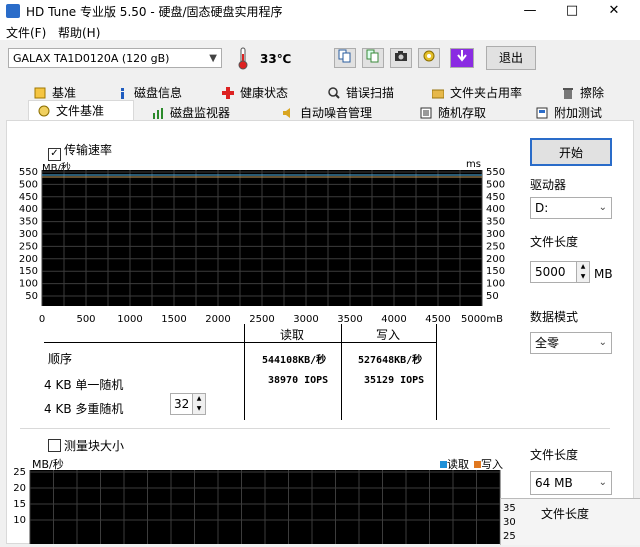 This screenshot has height=547, width=640. What do you see at coordinates (394, 380) in the screenshot?
I see `4kb-single-write-value: 35129 IOPS` at bounding box center [394, 380].